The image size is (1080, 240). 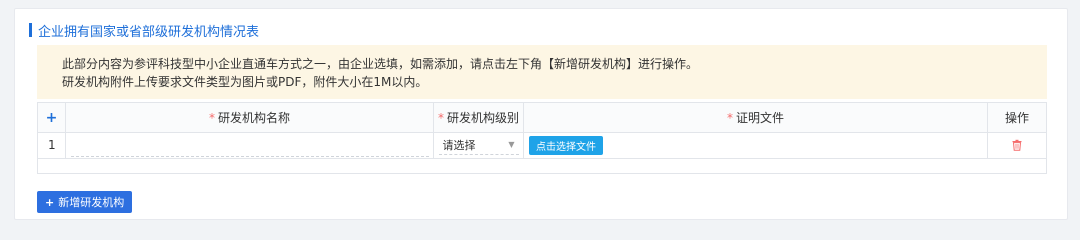 I want to click on add-button-label: 新增研发机构, so click(x=91, y=202).